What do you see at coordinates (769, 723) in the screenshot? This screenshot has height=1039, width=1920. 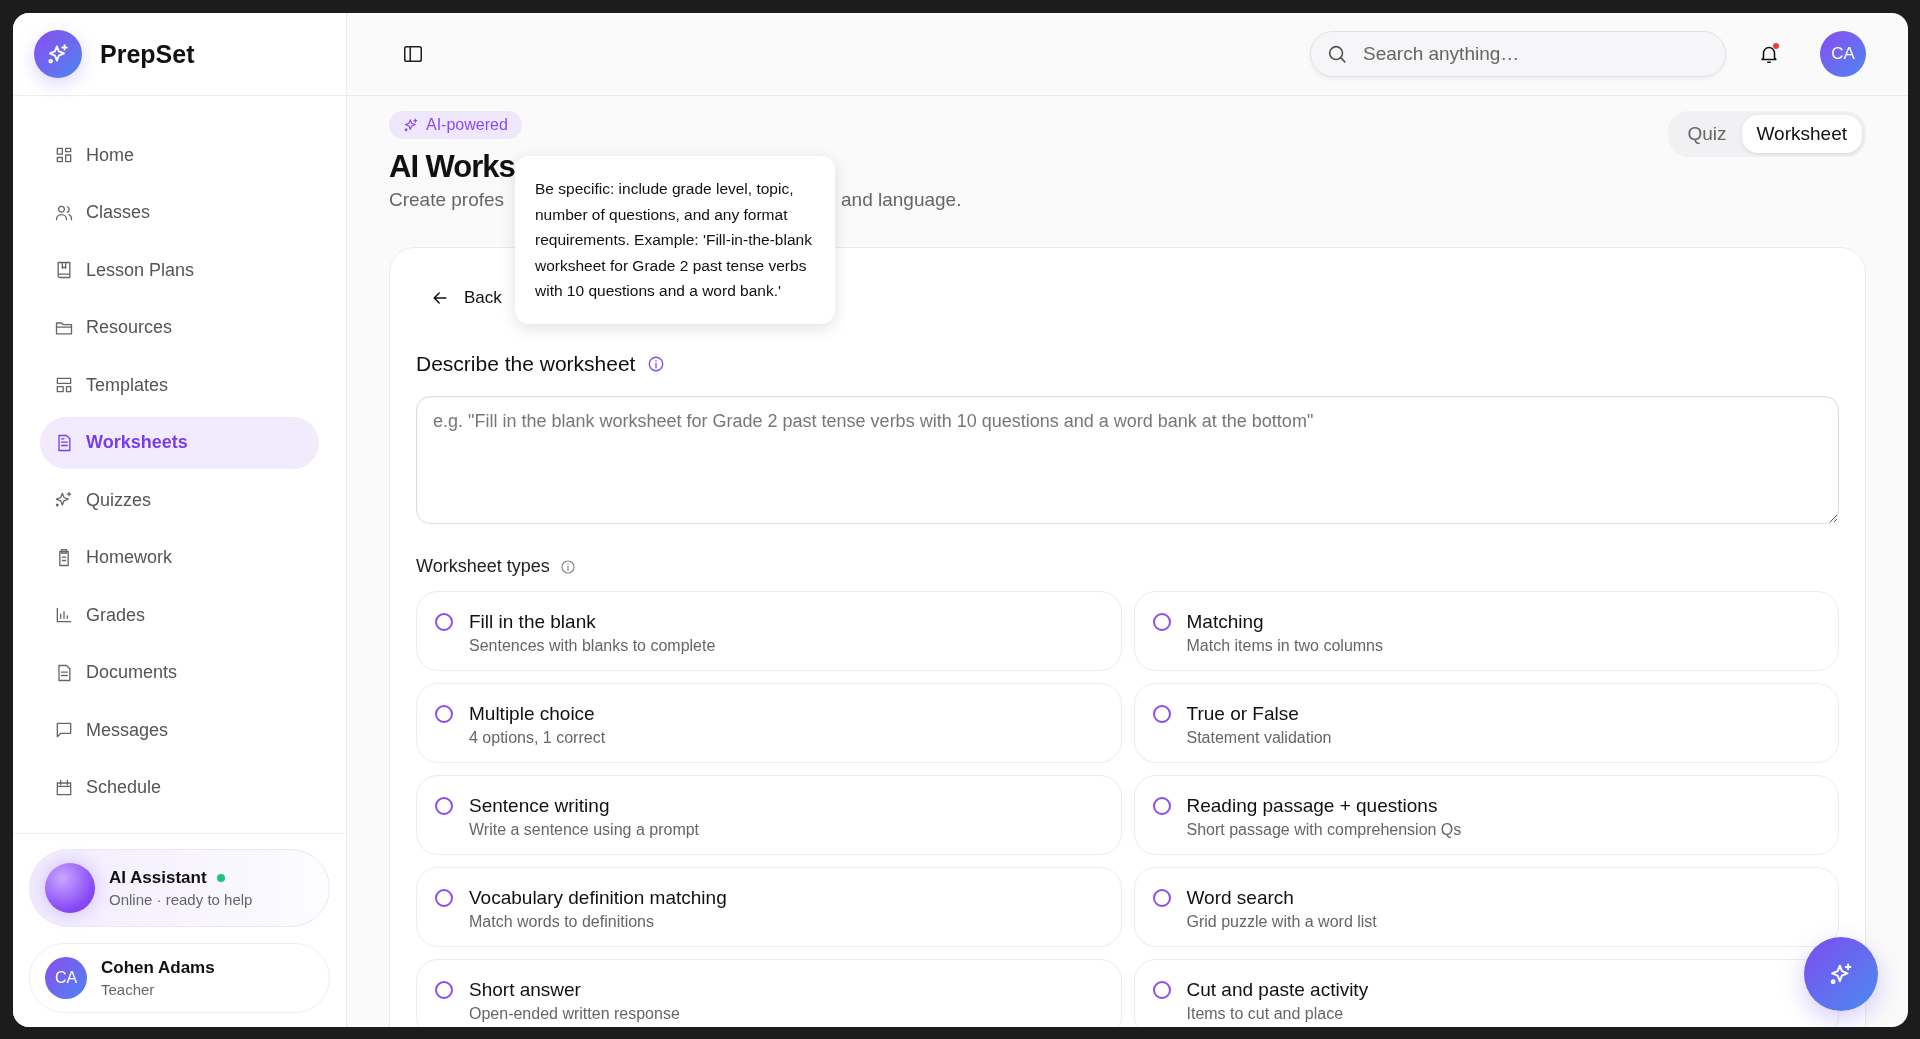 I see `worksheet-type-option: Multiple choice 4 options, 1 correct` at bounding box center [769, 723].